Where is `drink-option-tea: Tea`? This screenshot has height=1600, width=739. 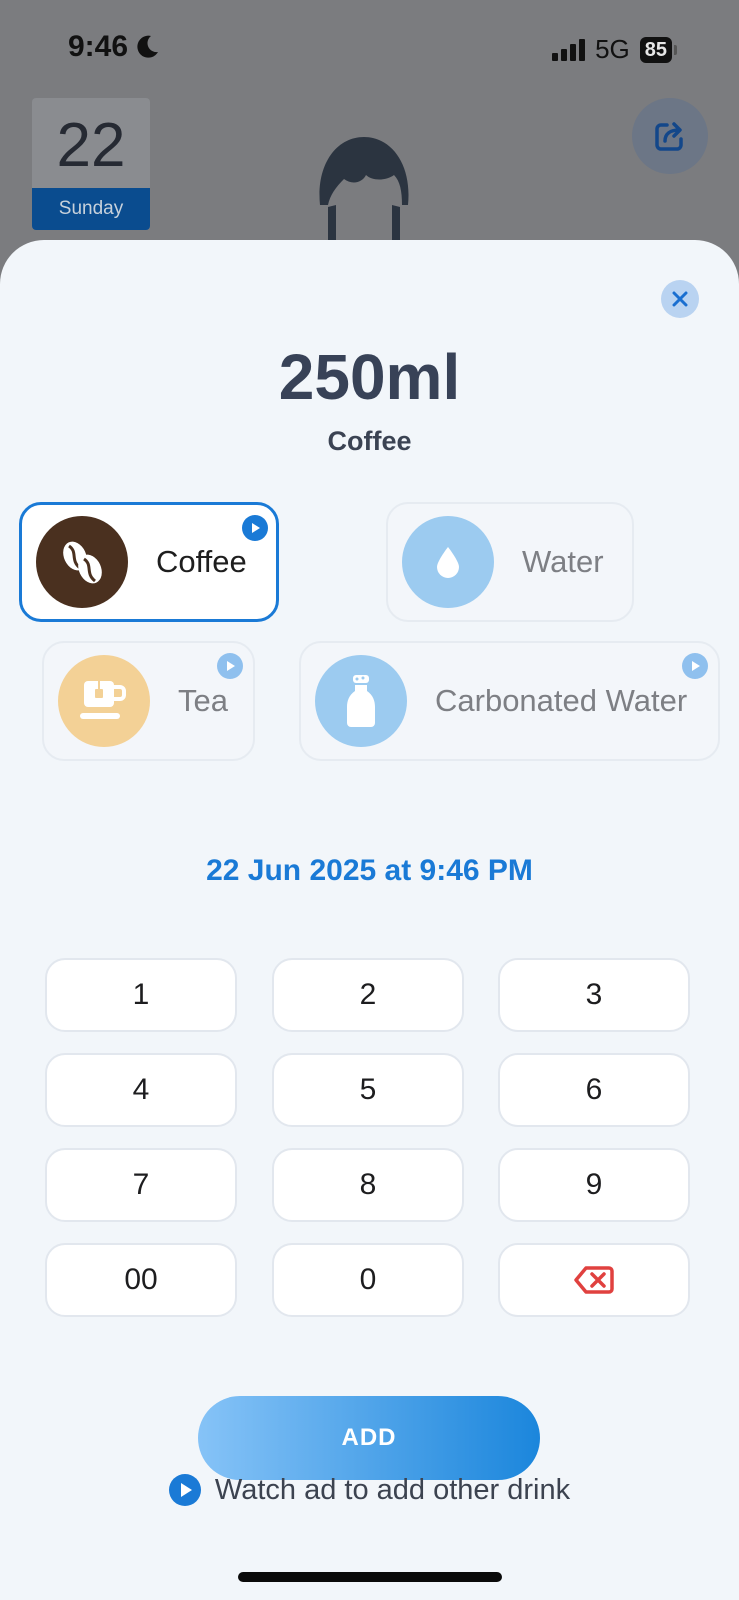
drink-option-tea: Tea is located at coordinates (148, 701).